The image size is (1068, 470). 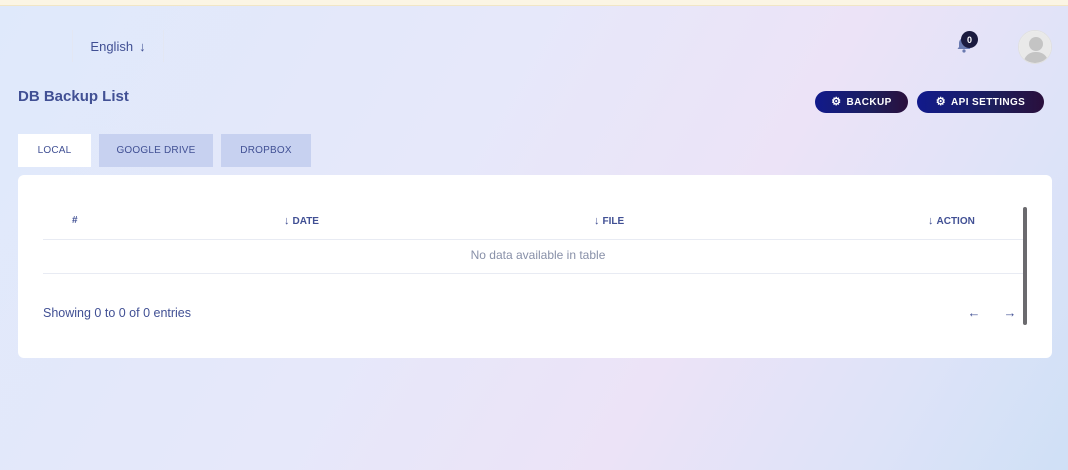 I want to click on header-divider, so click(x=534, y=239).